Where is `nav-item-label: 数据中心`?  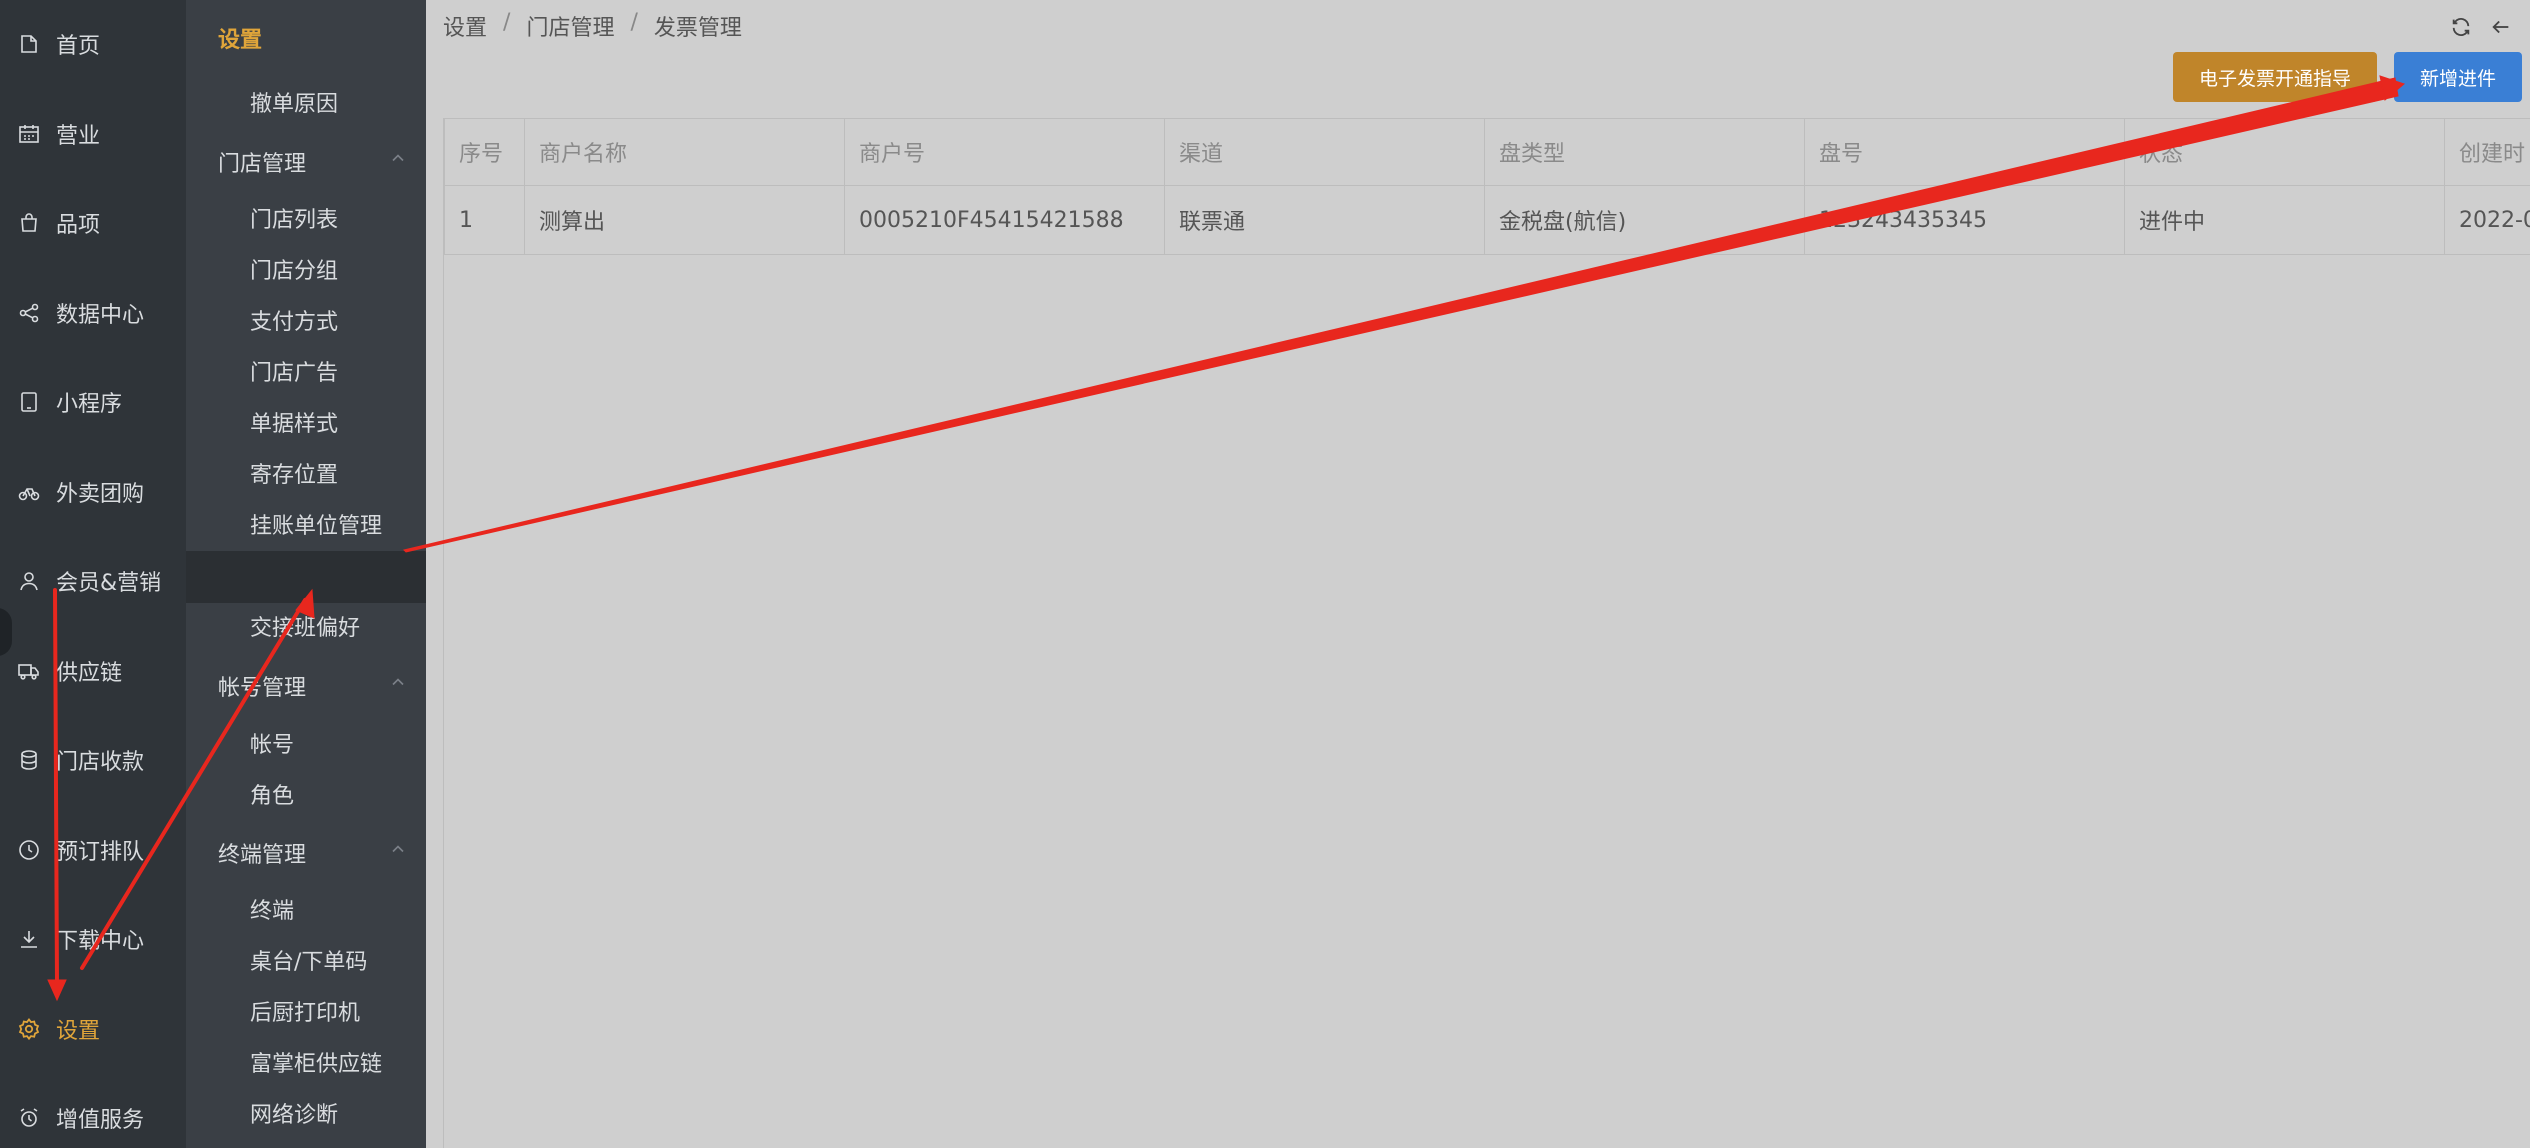 nav-item-label: 数据中心 is located at coordinates (100, 315).